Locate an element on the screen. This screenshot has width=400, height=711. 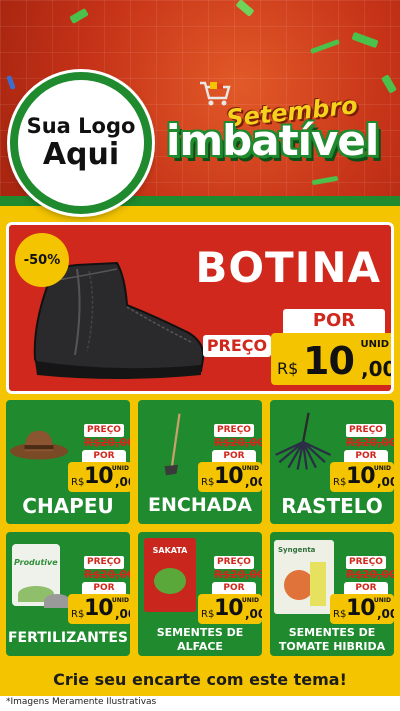
product-card-rastelo: PREÇO R$20,00 POR R$ 10 ,00 UNID RASTELO is located at coordinates (332, 462).